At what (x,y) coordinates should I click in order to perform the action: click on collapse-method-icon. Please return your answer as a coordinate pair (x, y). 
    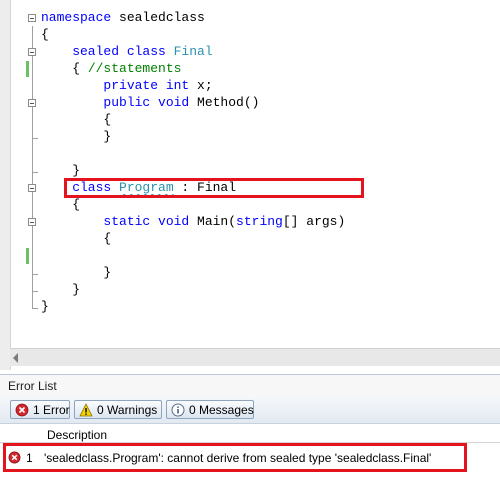
    Looking at the image, I should click on (32, 103).